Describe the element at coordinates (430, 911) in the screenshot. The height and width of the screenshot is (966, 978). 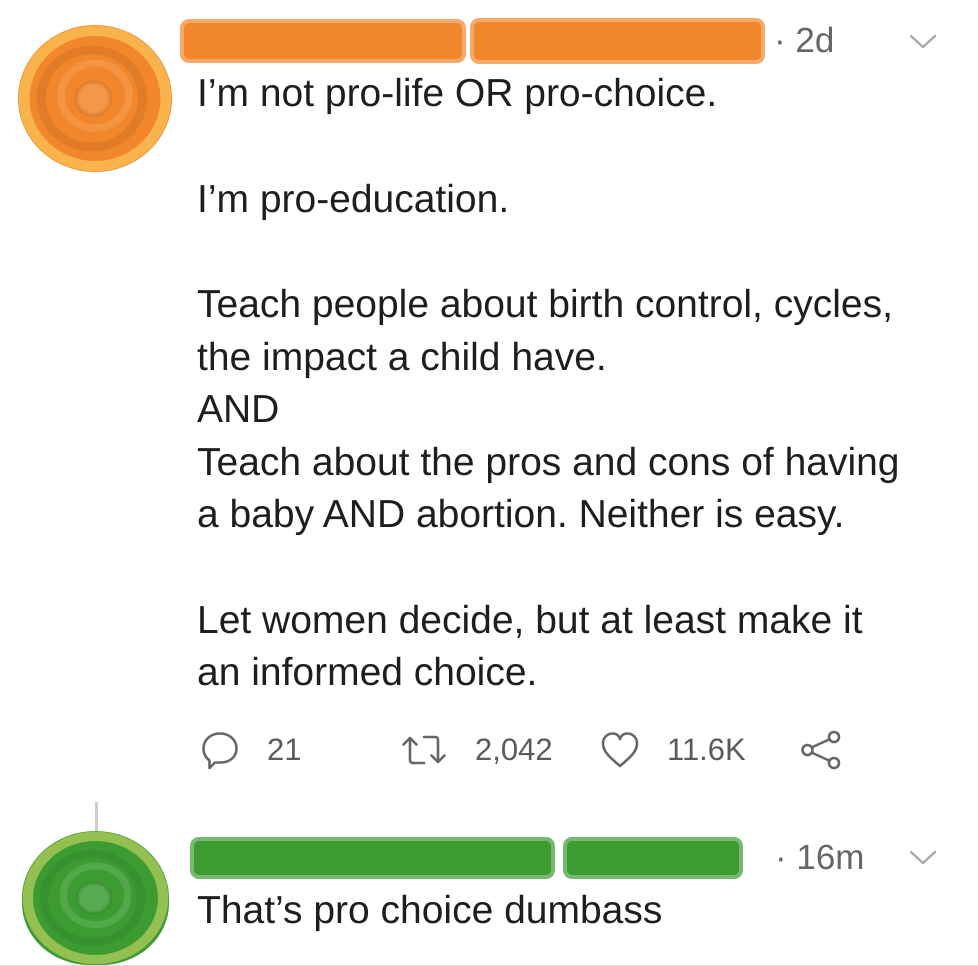
I see `tweet-text: That’s pro choice dumbass` at that location.